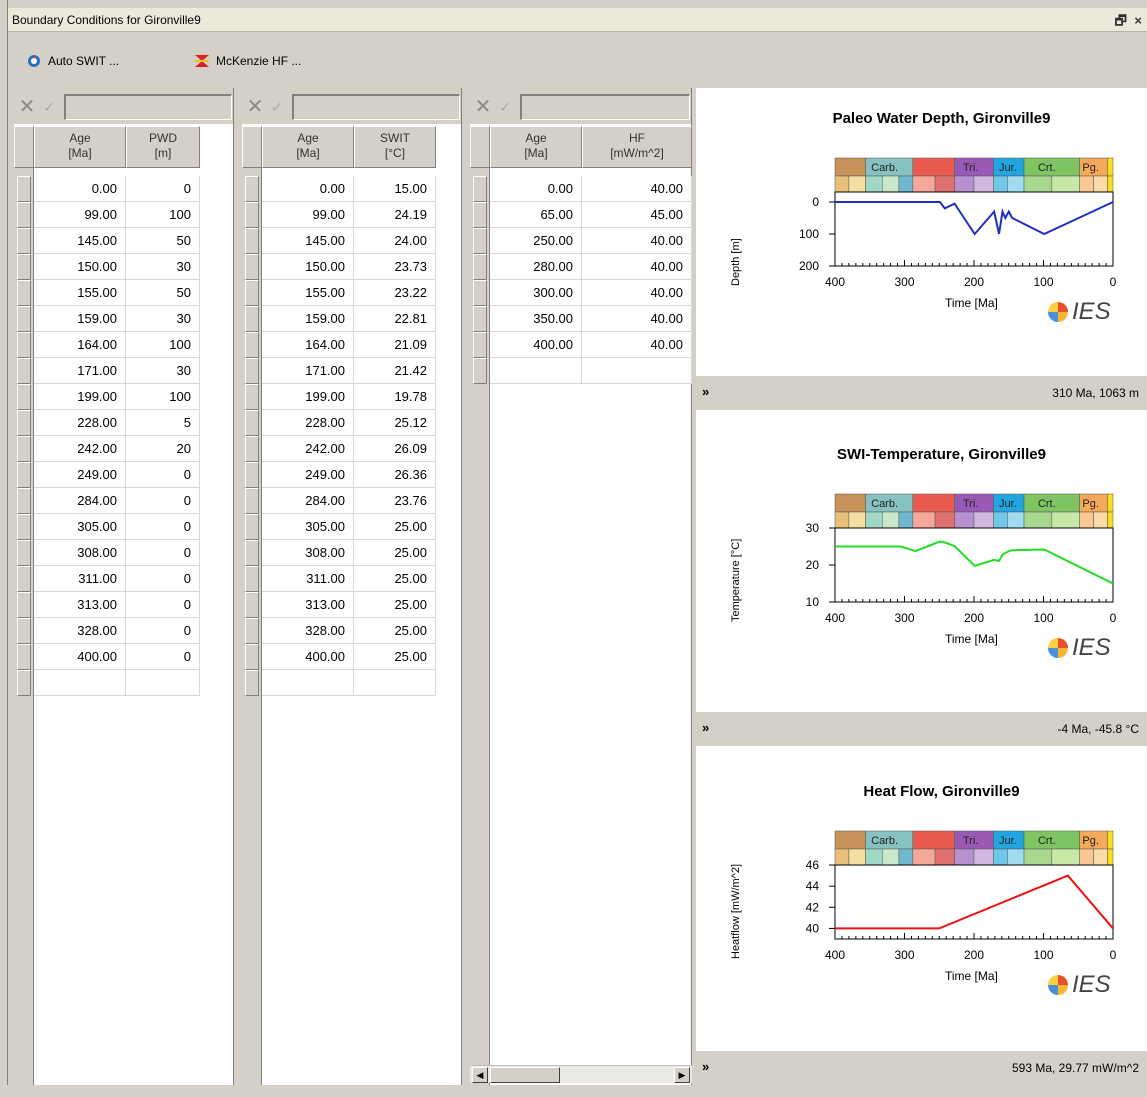 This screenshot has width=1147, height=1097. What do you see at coordinates (536, 345) in the screenshot?
I see `table-cell: 400.00` at bounding box center [536, 345].